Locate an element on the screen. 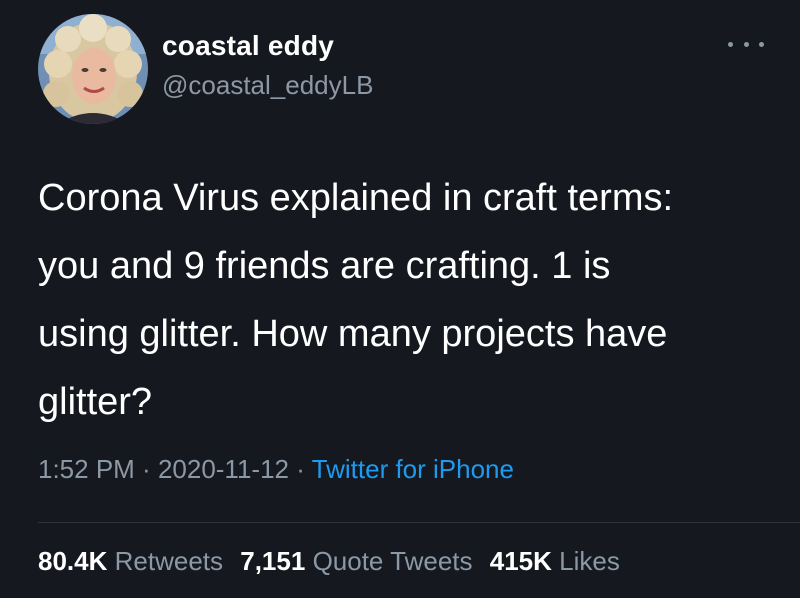 This screenshot has height=598, width=800. quote-tweets-stat: 7,151 Quote Tweets is located at coordinates (356, 561).